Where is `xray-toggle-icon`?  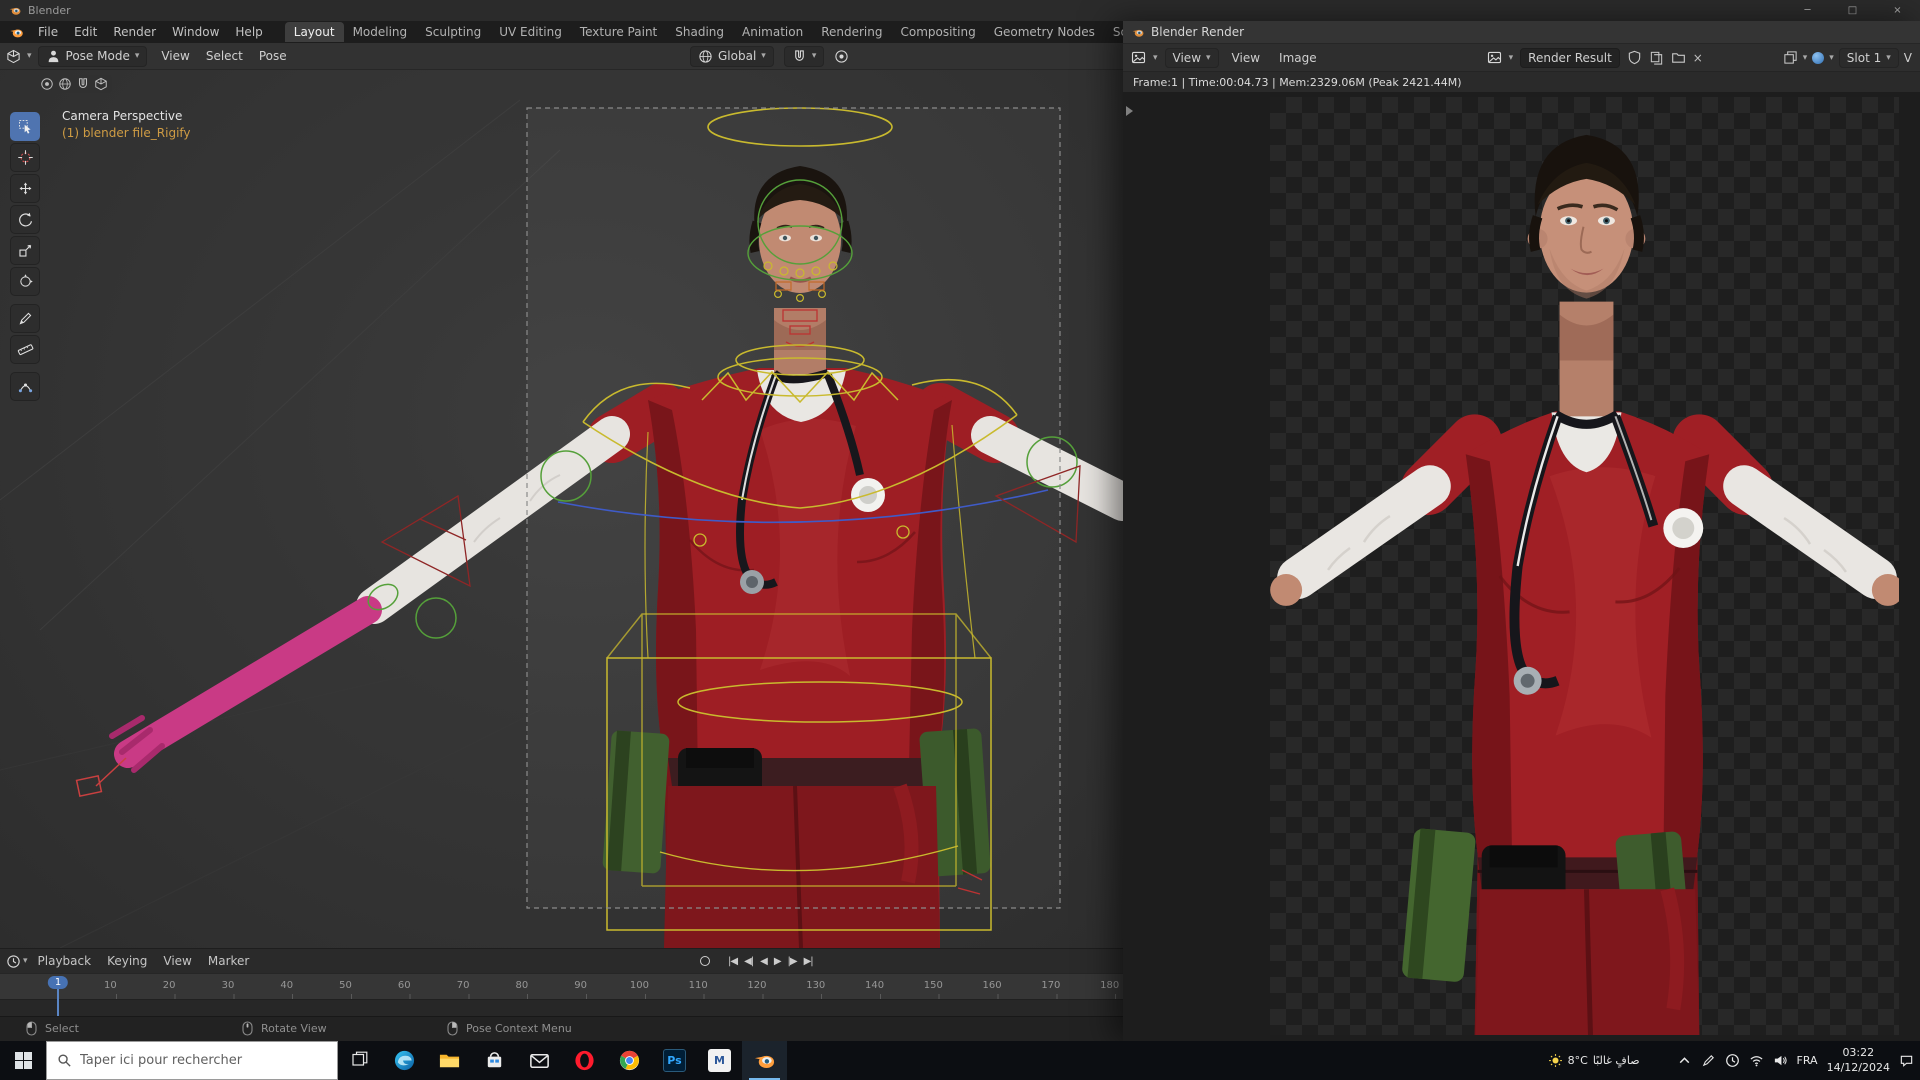
xray-toggle-icon is located at coordinates (47, 84).